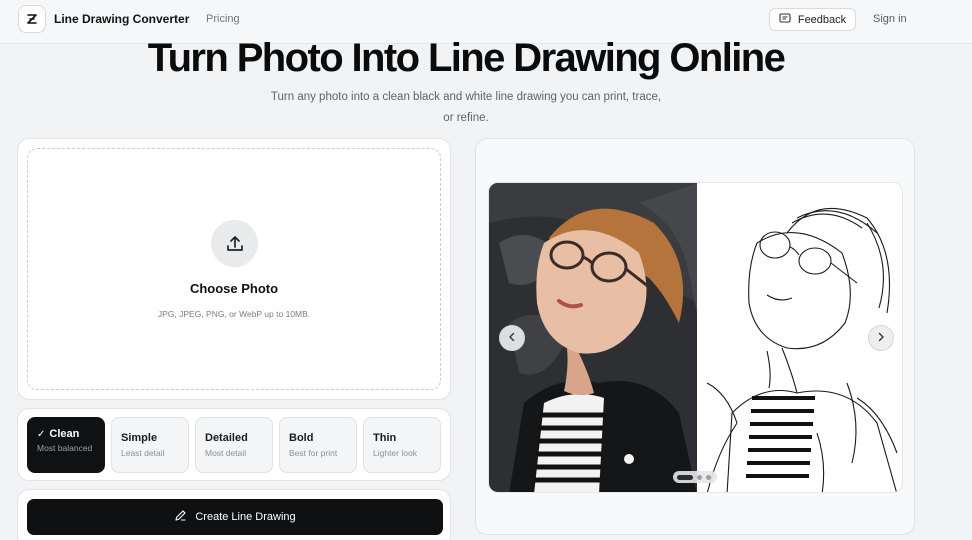  What do you see at coordinates (301, 438) in the screenshot?
I see `style-name: Bold` at bounding box center [301, 438].